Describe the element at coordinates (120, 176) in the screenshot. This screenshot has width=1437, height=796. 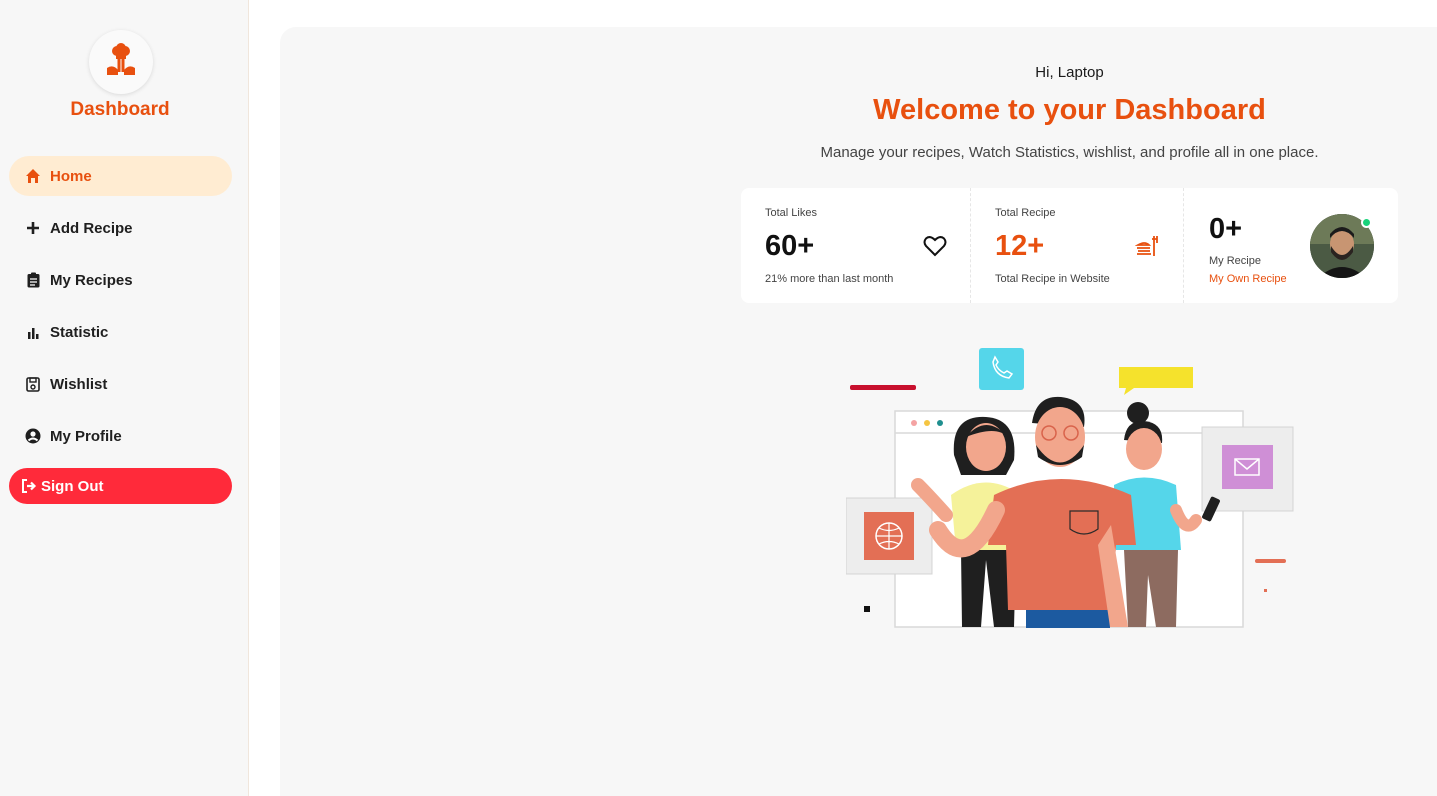
I see `sidebar-item-home: Home` at that location.